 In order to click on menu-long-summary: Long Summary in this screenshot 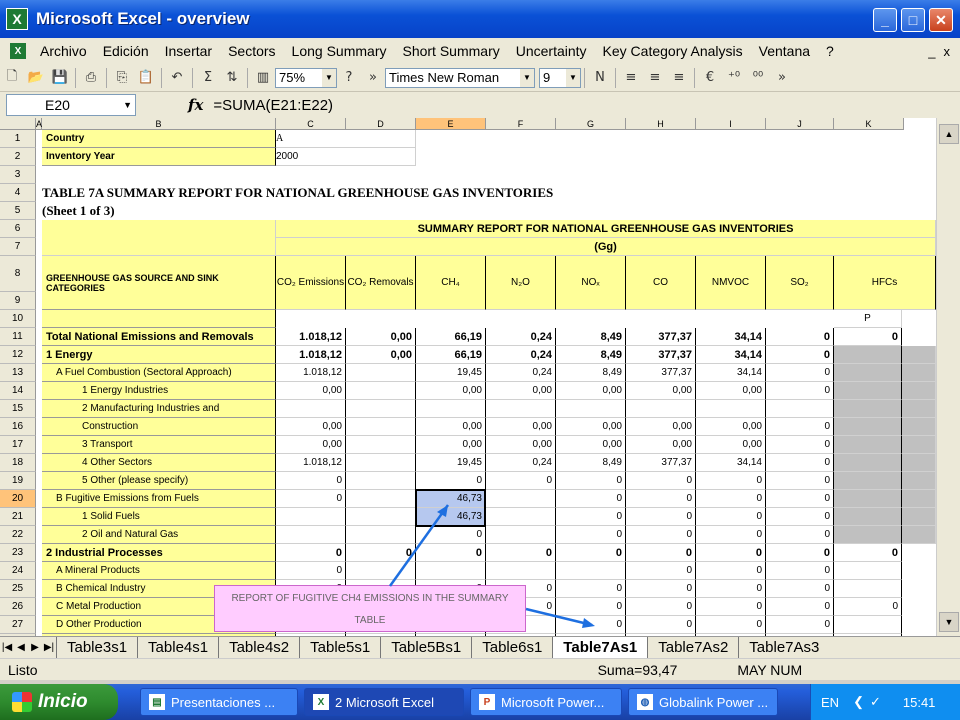, I will do `click(339, 51)`.